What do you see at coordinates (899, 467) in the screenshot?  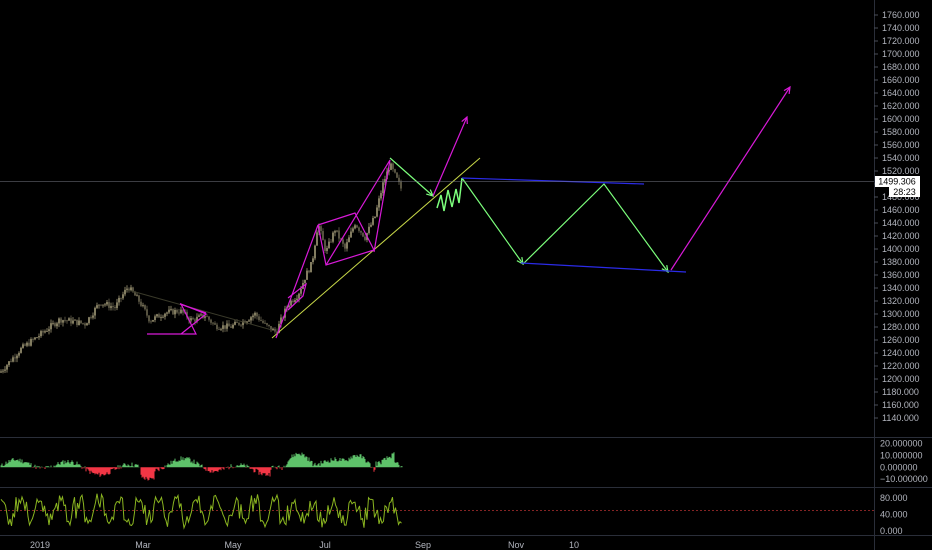 I see `oscillator-1-axis-label: 0.000000` at bounding box center [899, 467].